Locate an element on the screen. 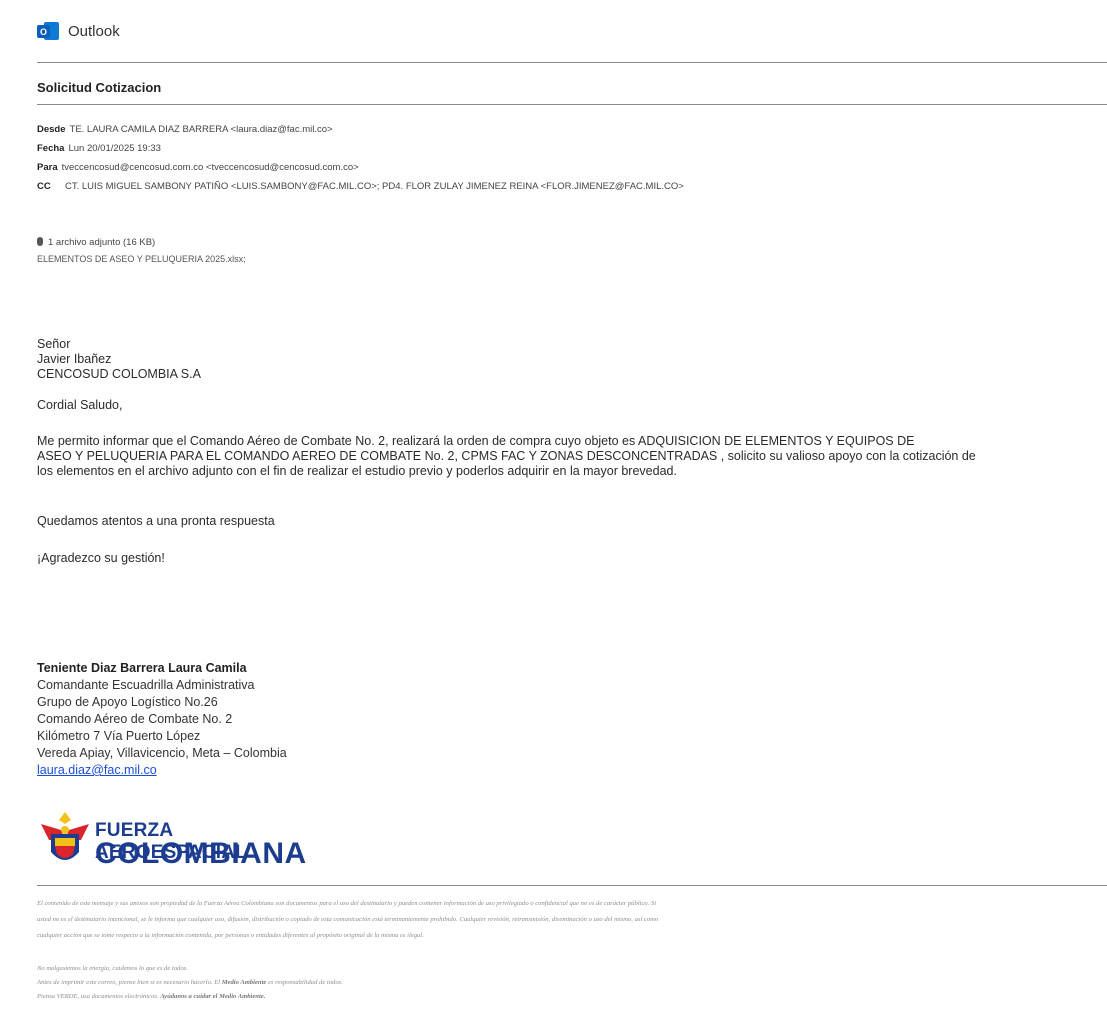 This screenshot has width=1107, height=1026. fac-logo: FUERZA AEROESPACIAL COLOMBIANA is located at coordinates (171, 841).